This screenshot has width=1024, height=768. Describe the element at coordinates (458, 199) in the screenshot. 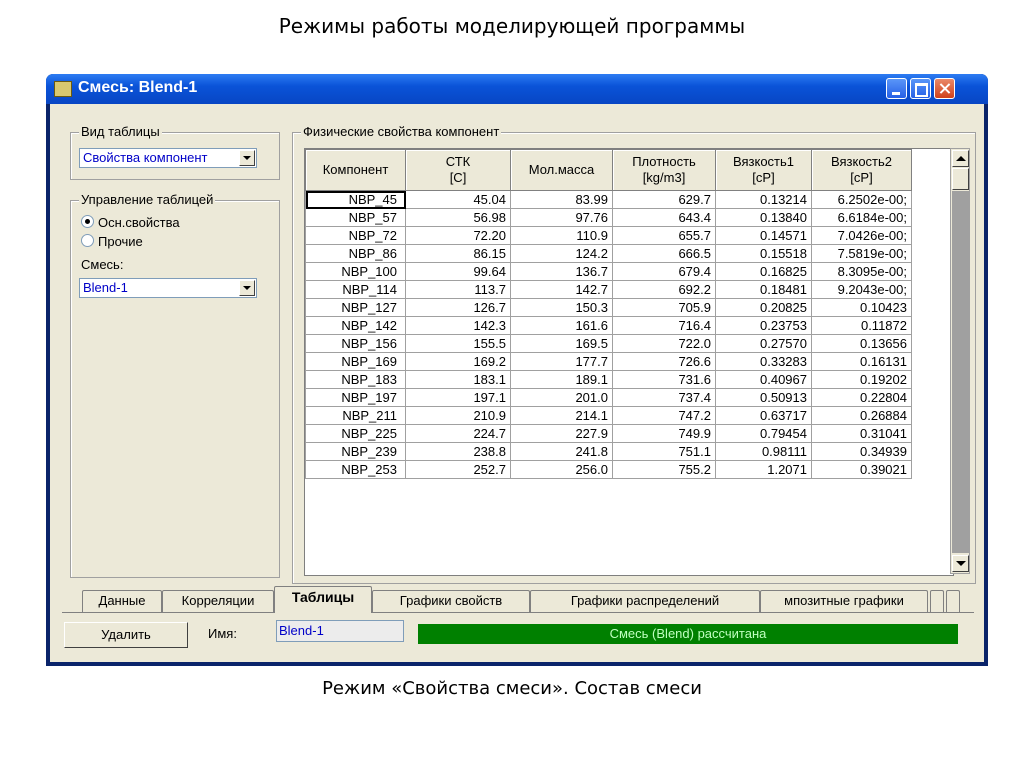

I see `value-cell: 45.04` at that location.